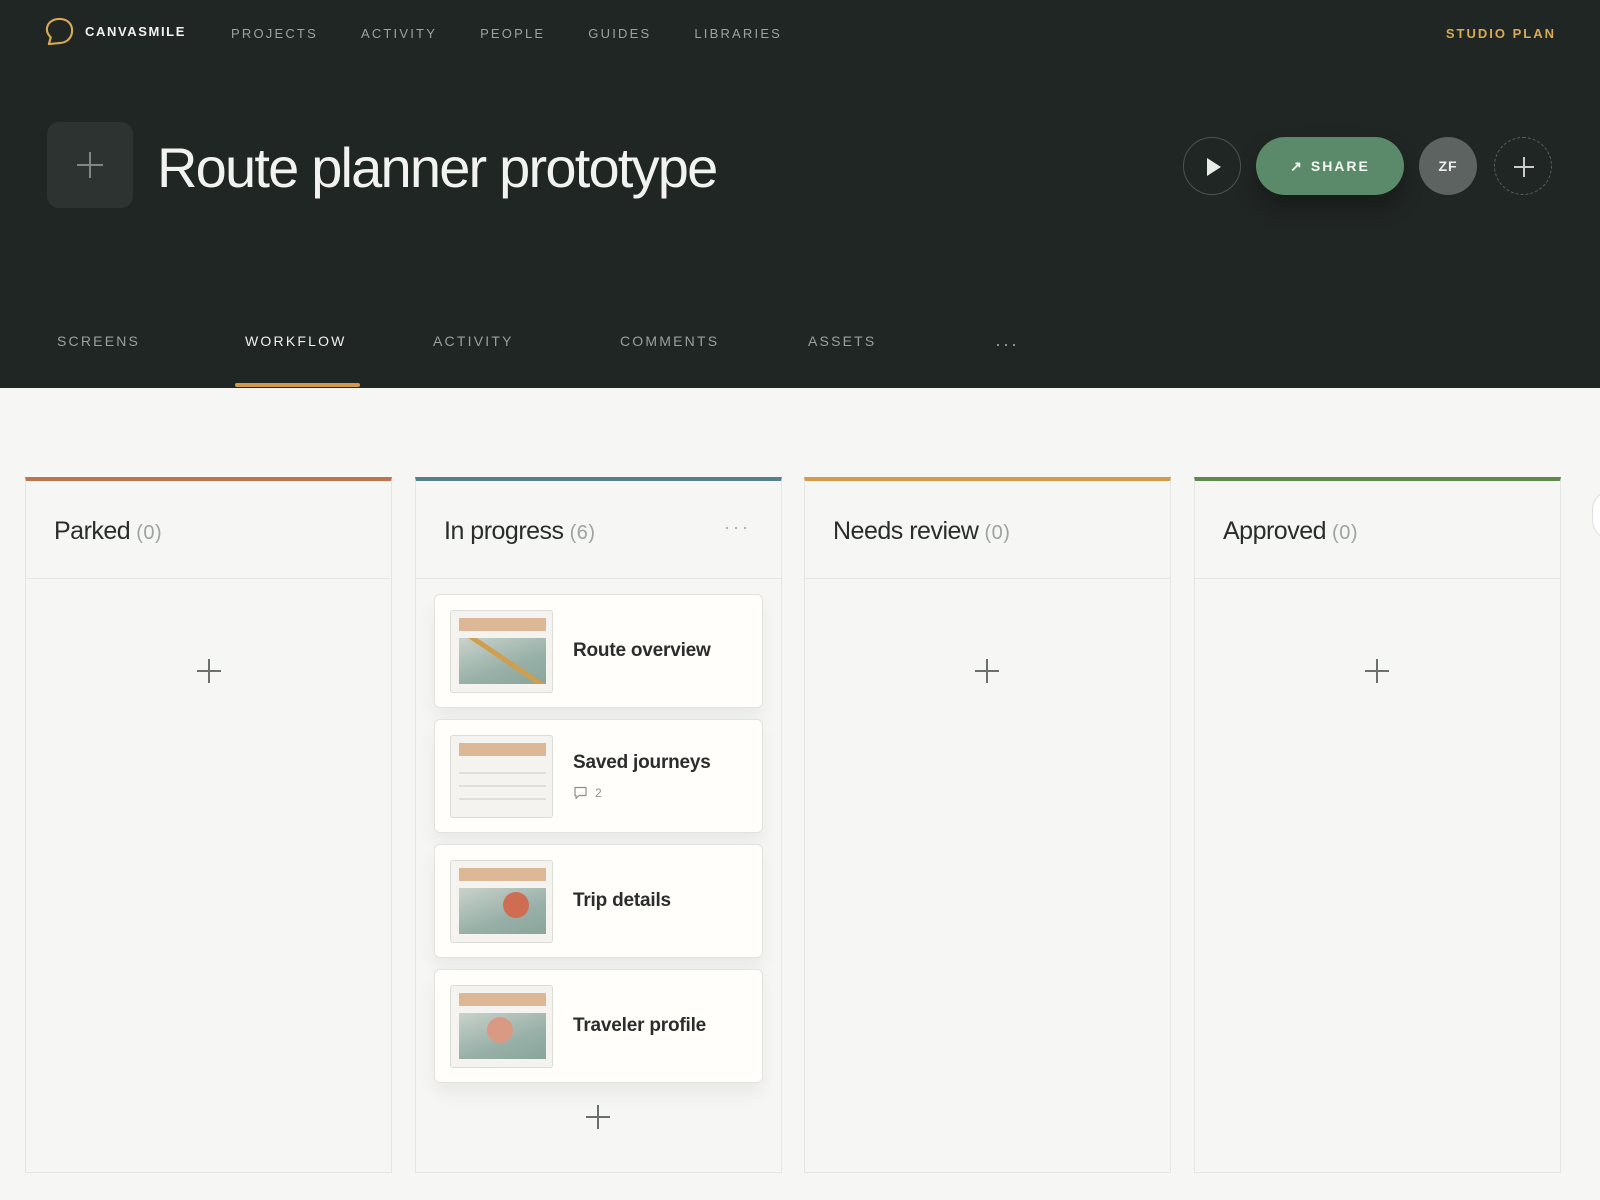  Describe the element at coordinates (399, 33) in the screenshot. I see `nav-activity: ACTIVITY` at that location.